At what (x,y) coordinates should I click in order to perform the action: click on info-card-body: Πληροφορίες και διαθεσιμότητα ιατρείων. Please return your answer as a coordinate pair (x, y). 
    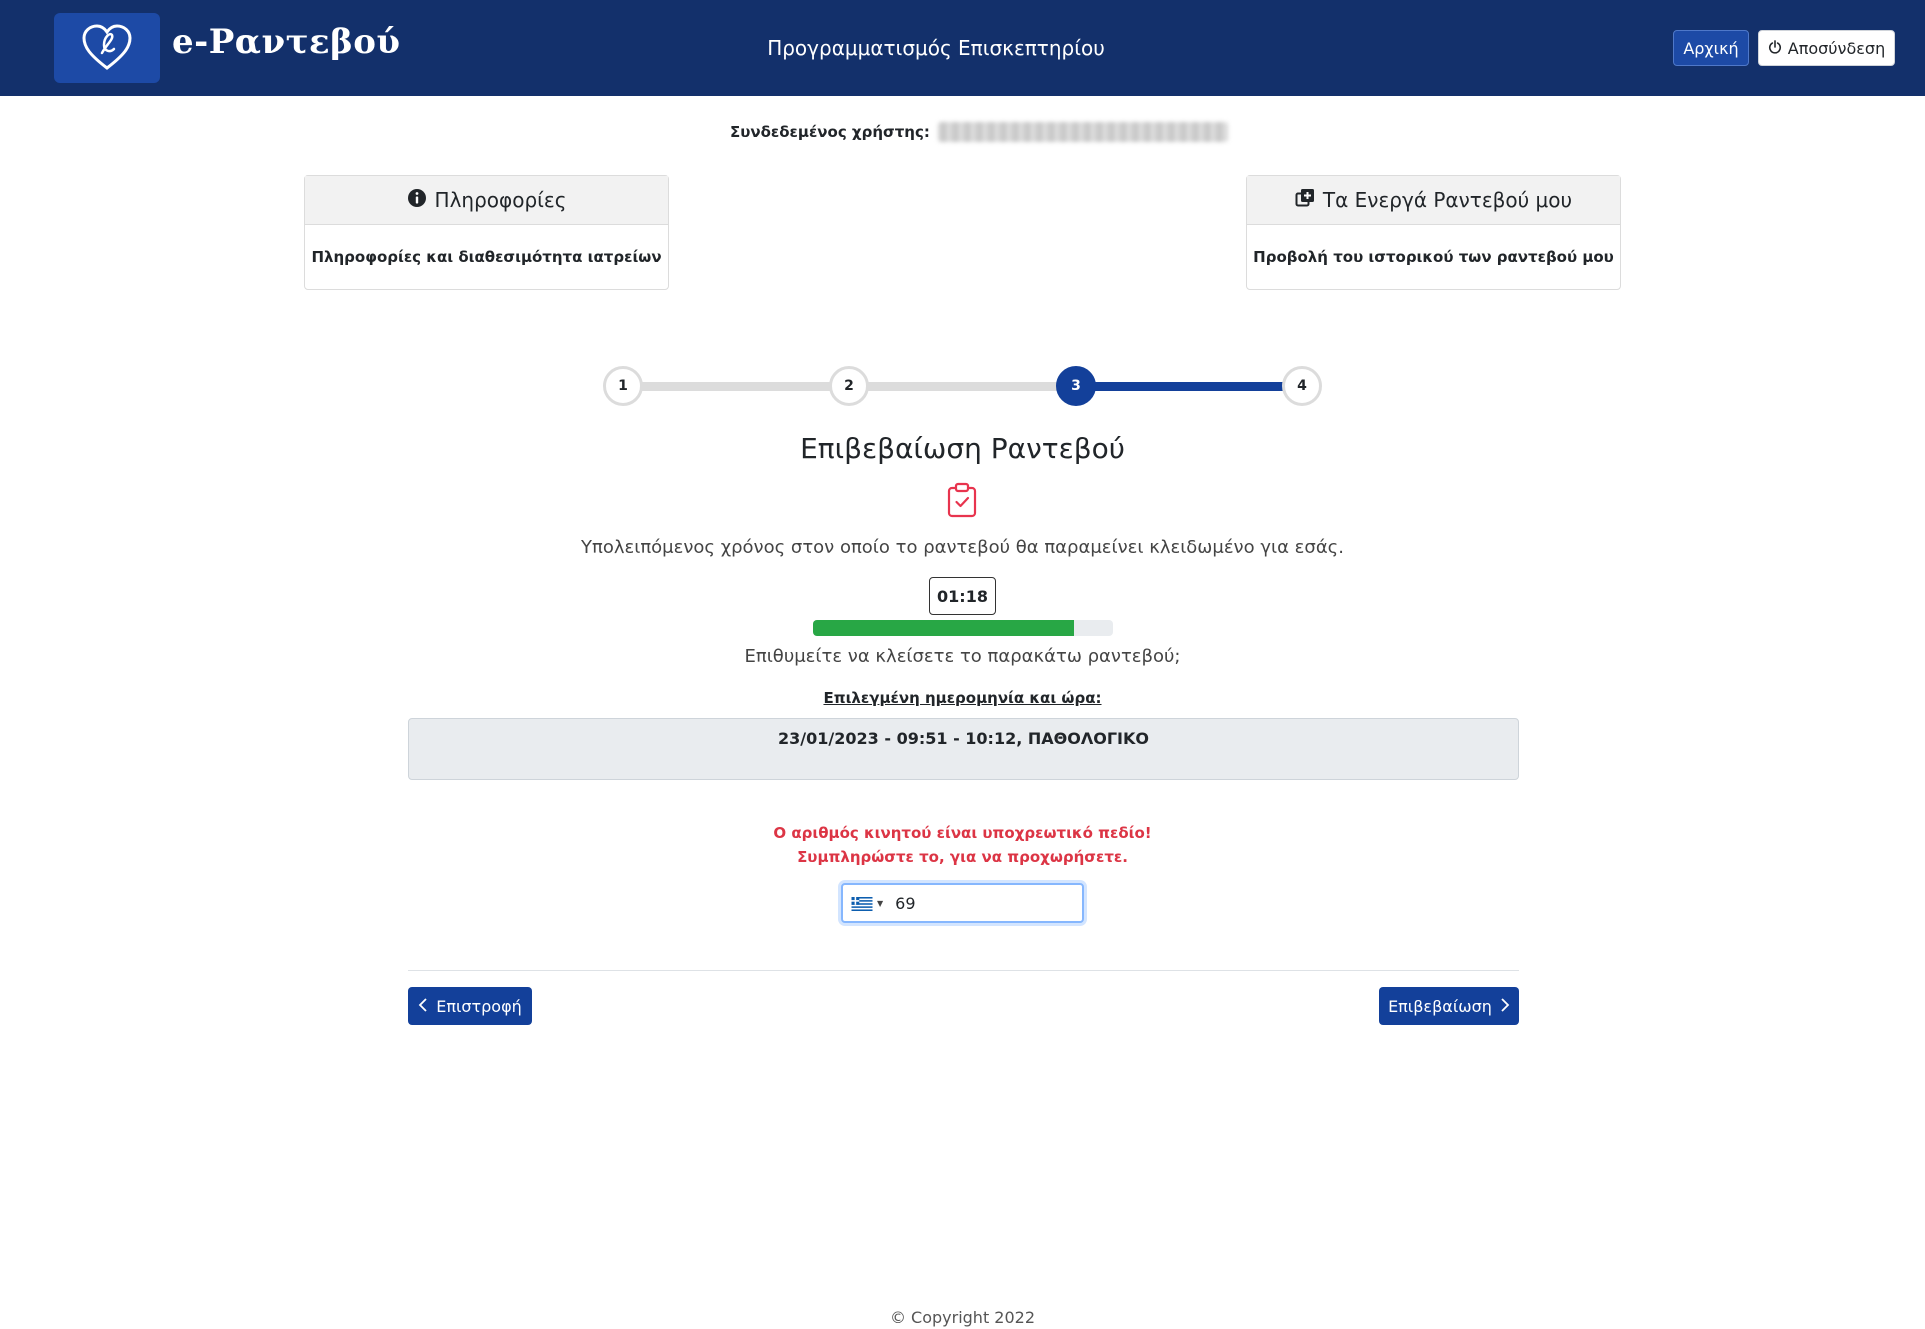
    Looking at the image, I should click on (486, 257).